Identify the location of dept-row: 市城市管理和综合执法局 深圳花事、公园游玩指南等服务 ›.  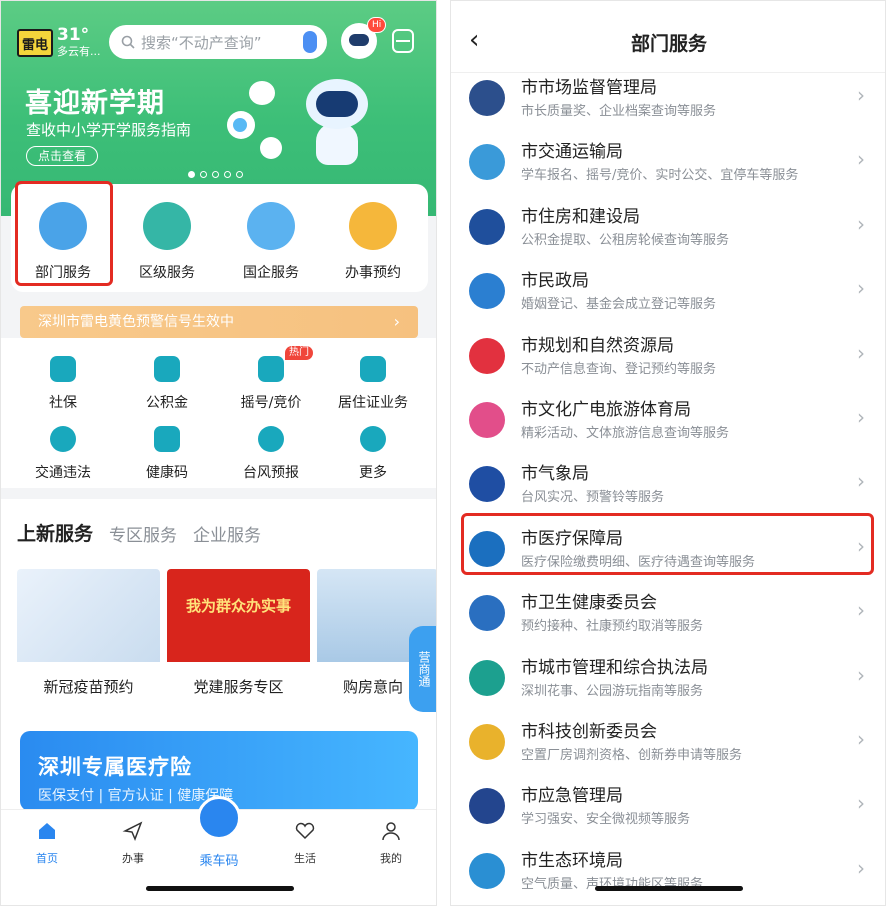
(668, 679).